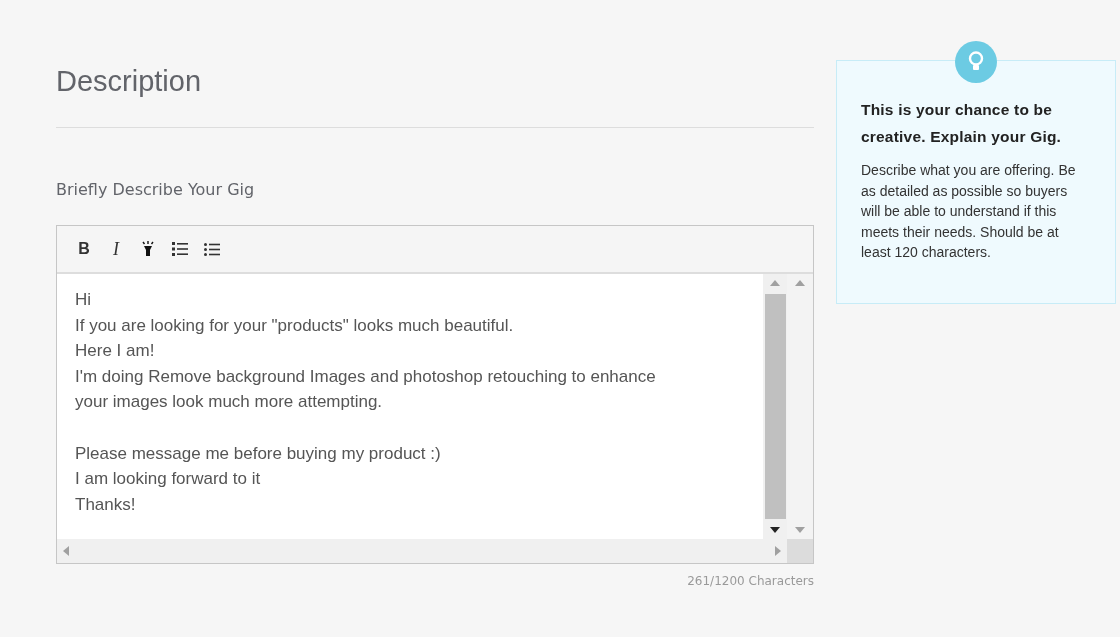 The width and height of the screenshot is (1120, 637). Describe the element at coordinates (976, 62) in the screenshot. I see `lightbulb-icon` at that location.